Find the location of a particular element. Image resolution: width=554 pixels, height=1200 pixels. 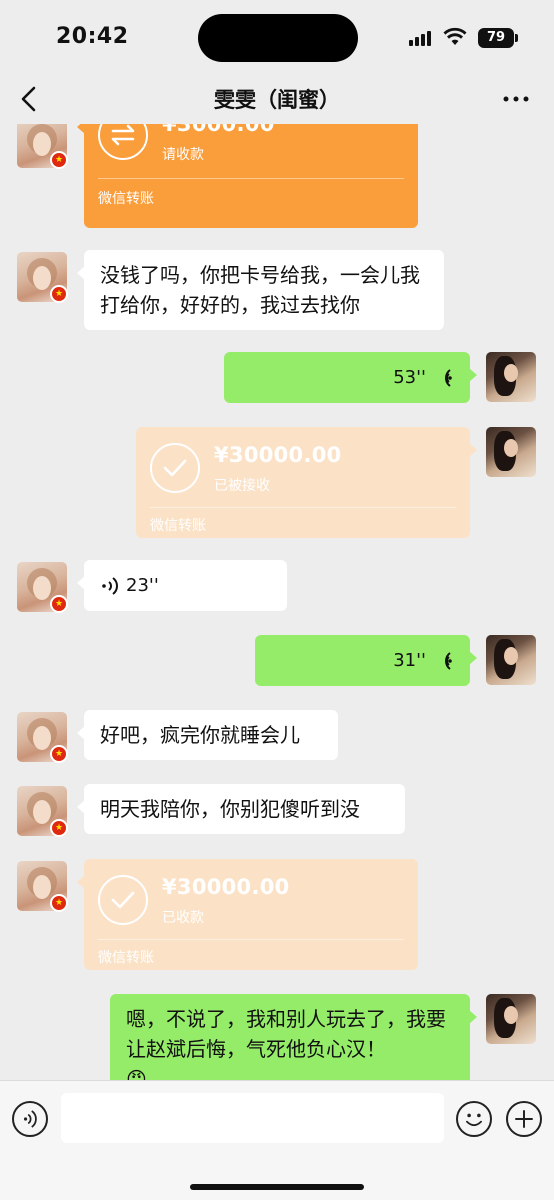

voice-duration: 31'' is located at coordinates (409, 660).